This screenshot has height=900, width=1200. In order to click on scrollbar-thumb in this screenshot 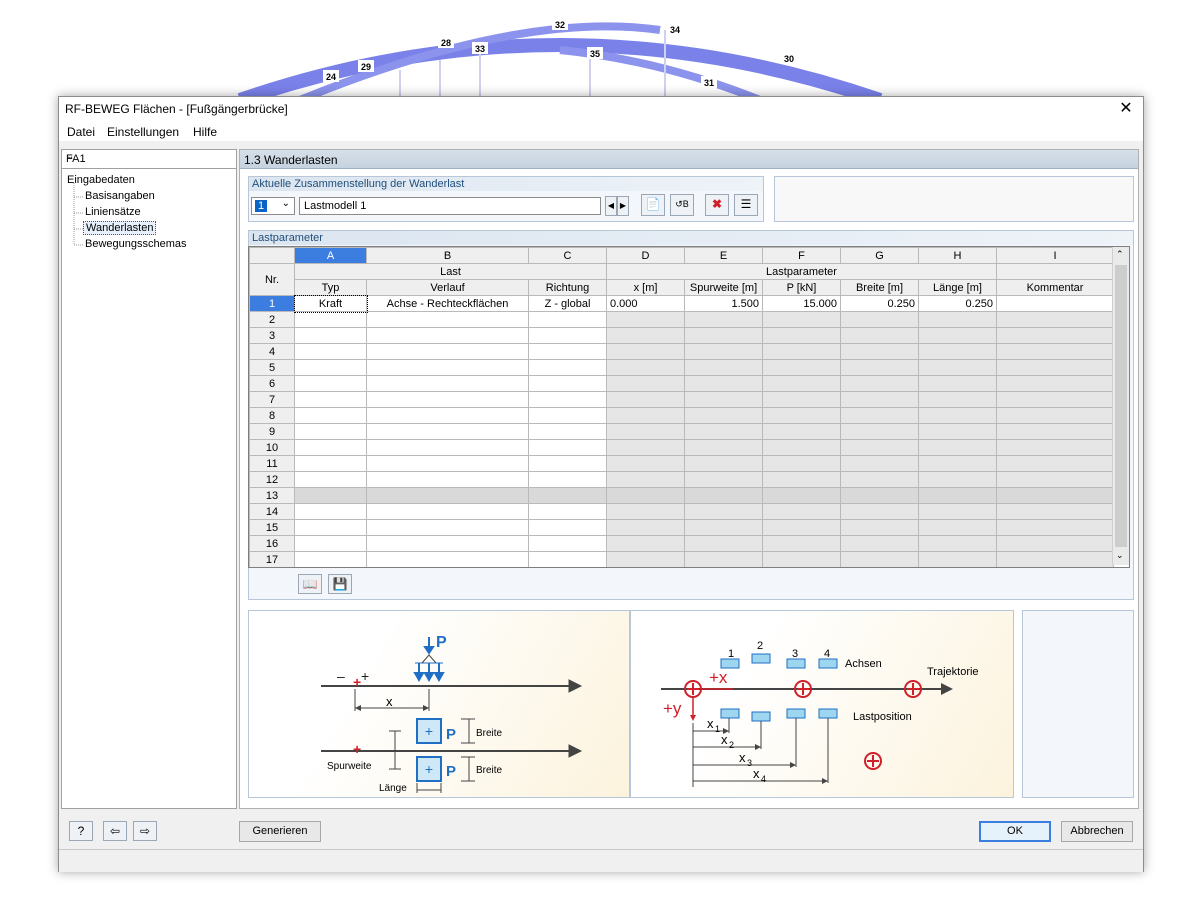, I will do `click(1121, 406)`.